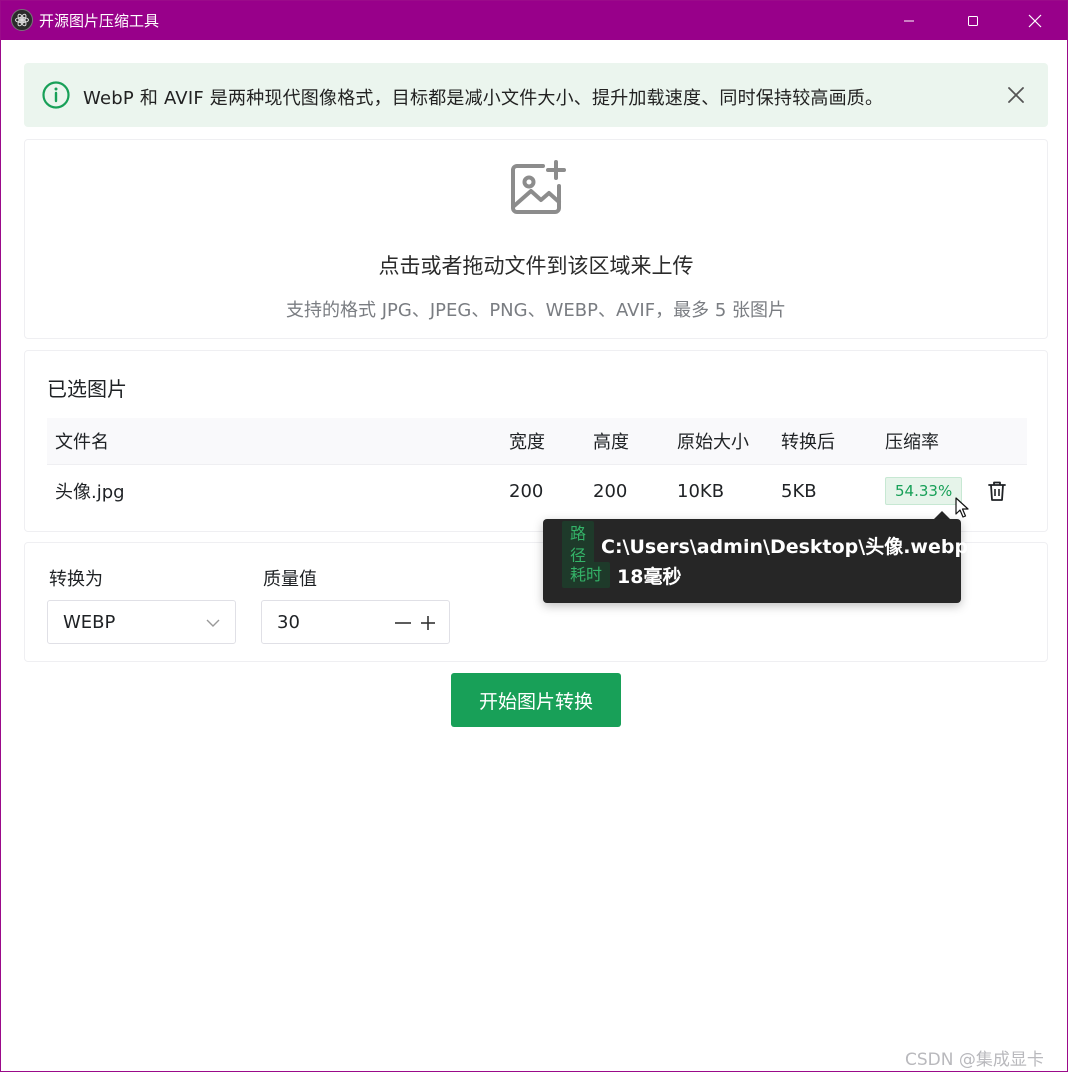 The height and width of the screenshot is (1072, 1068). Describe the element at coordinates (536, 310) in the screenshot. I see `upload-subtitle: 支持的格式 JPG、JPEG、PNG、WEBP、AVIF，最多 5 张图片` at that location.